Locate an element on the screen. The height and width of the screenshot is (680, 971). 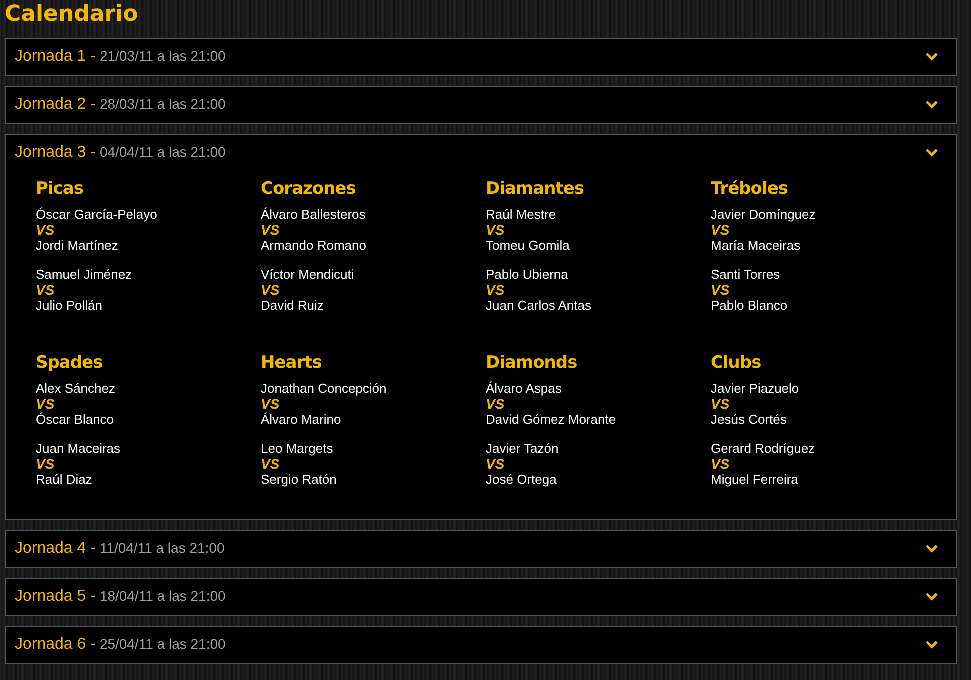
player-name: Leo Margets is located at coordinates (297, 449).